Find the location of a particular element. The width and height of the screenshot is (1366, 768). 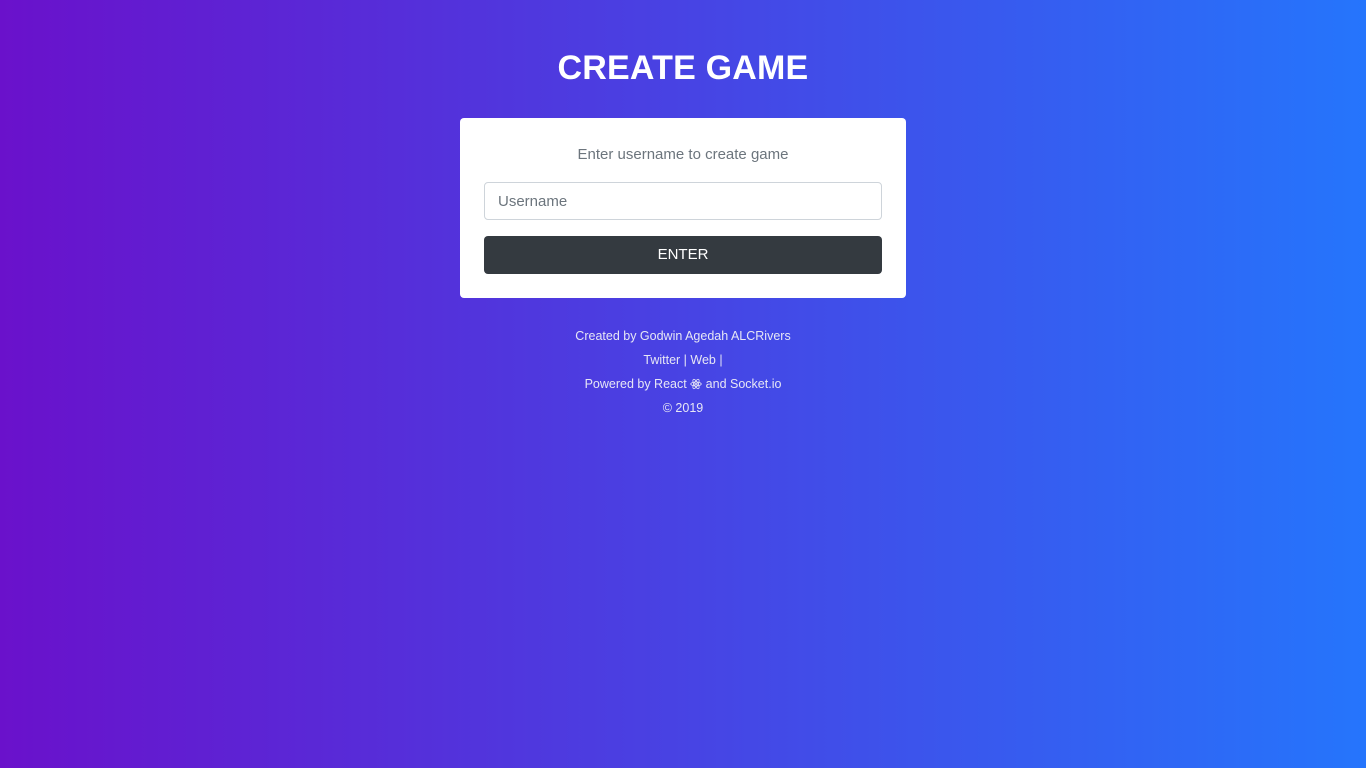

footer-credit-line: Created by Godwin Agedah ALCRivers is located at coordinates (683, 336).